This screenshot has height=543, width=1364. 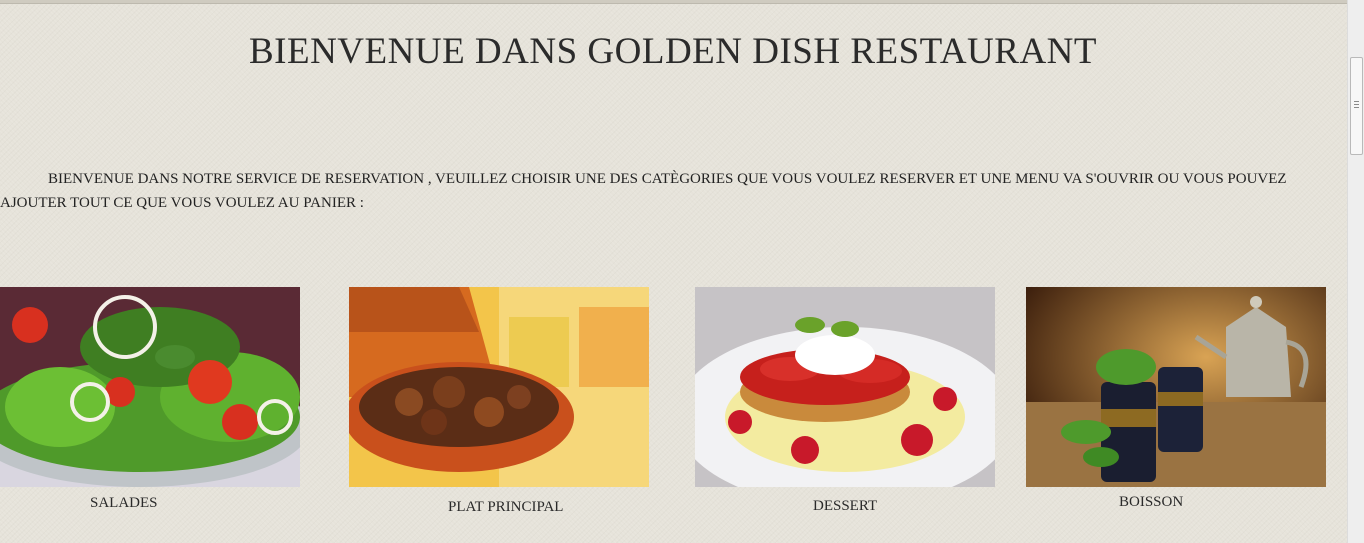 I want to click on category-dessert: DESSERT, so click(x=845, y=400).